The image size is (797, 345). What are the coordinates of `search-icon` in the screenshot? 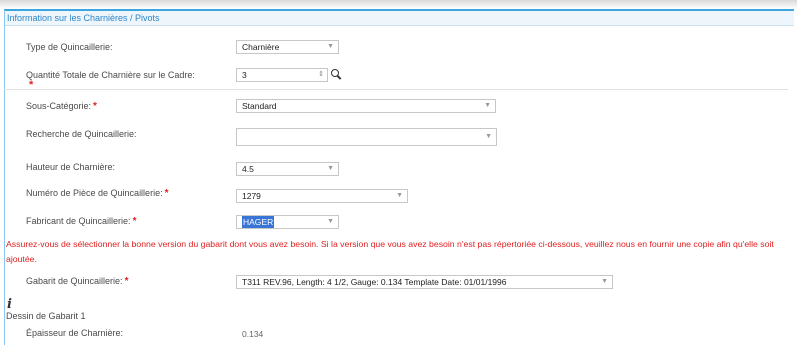 It's located at (335, 73).